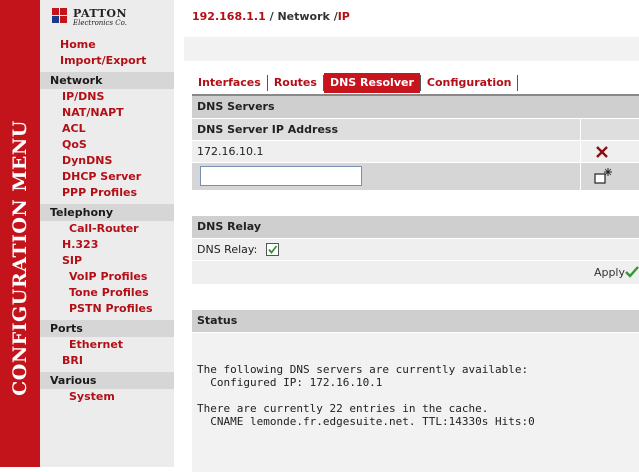  What do you see at coordinates (281, 176) in the screenshot?
I see `new-dns-server-input` at bounding box center [281, 176].